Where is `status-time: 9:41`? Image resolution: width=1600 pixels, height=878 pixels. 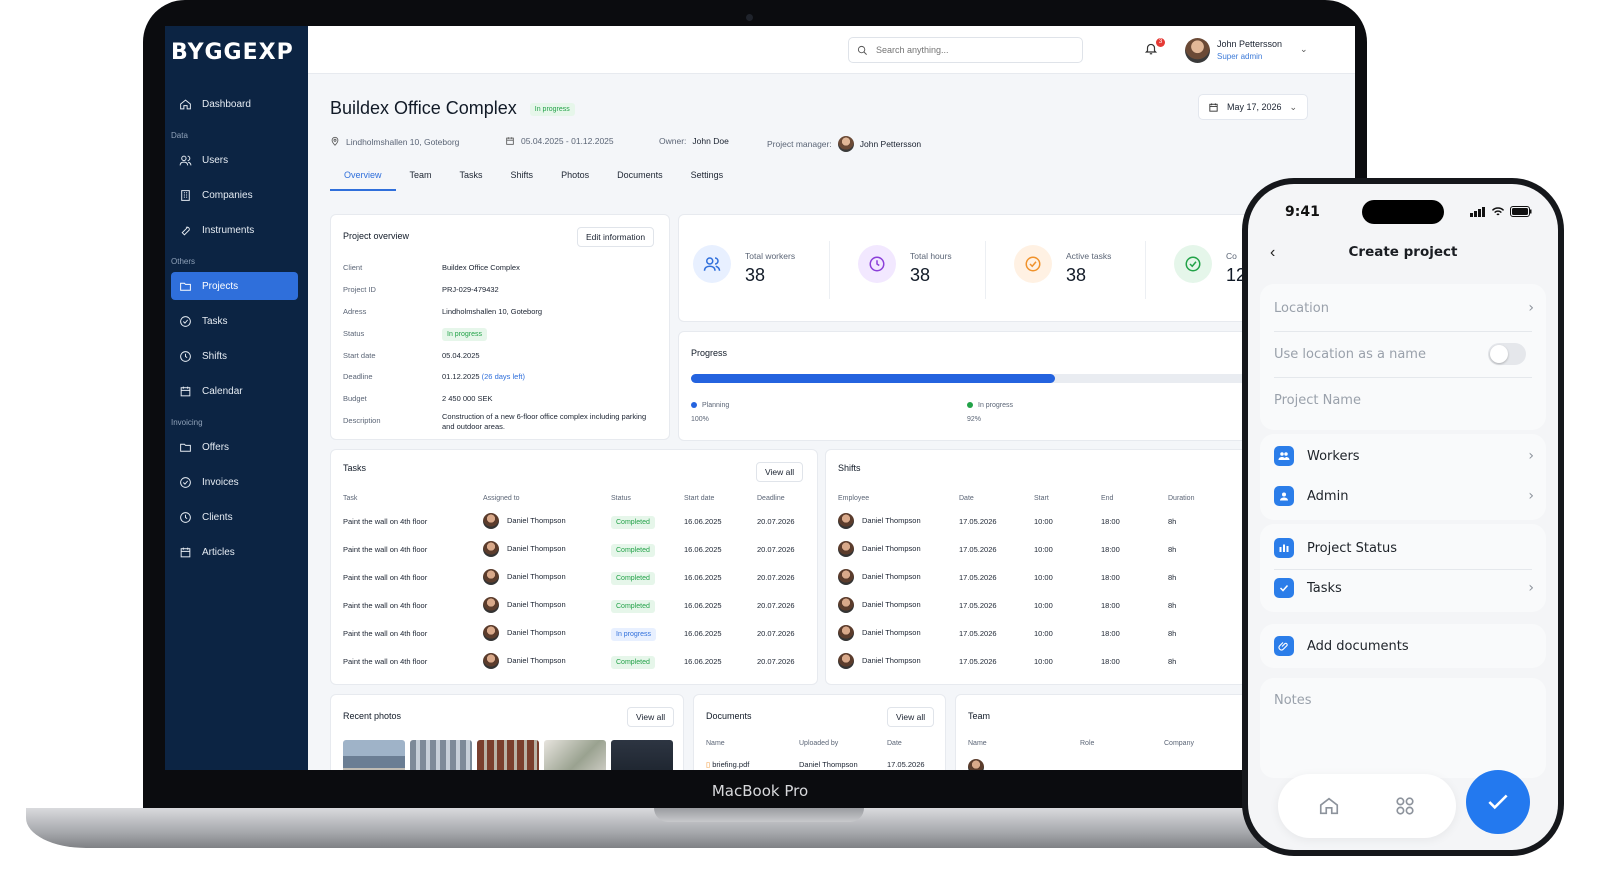 status-time: 9:41 is located at coordinates (1302, 212).